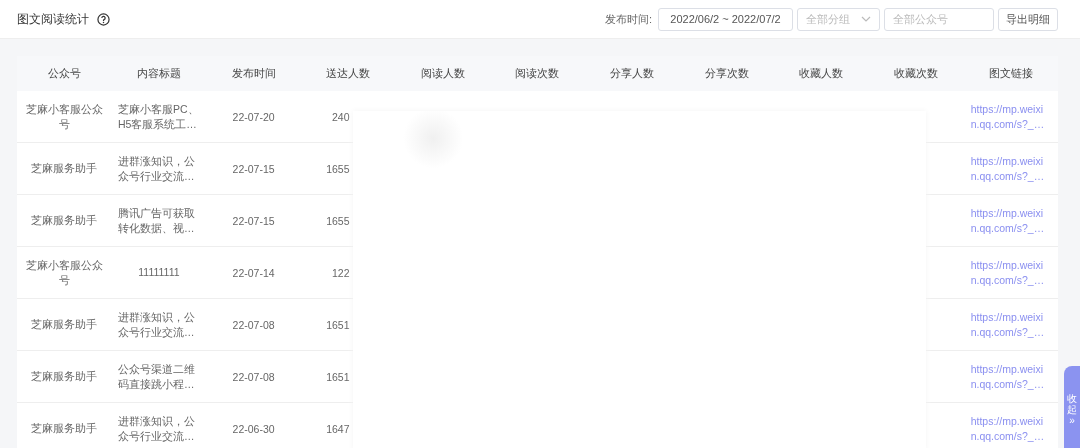 The height and width of the screenshot is (448, 1080). Describe the element at coordinates (821, 73) in the screenshot. I see `column-header: 收藏人数` at that location.